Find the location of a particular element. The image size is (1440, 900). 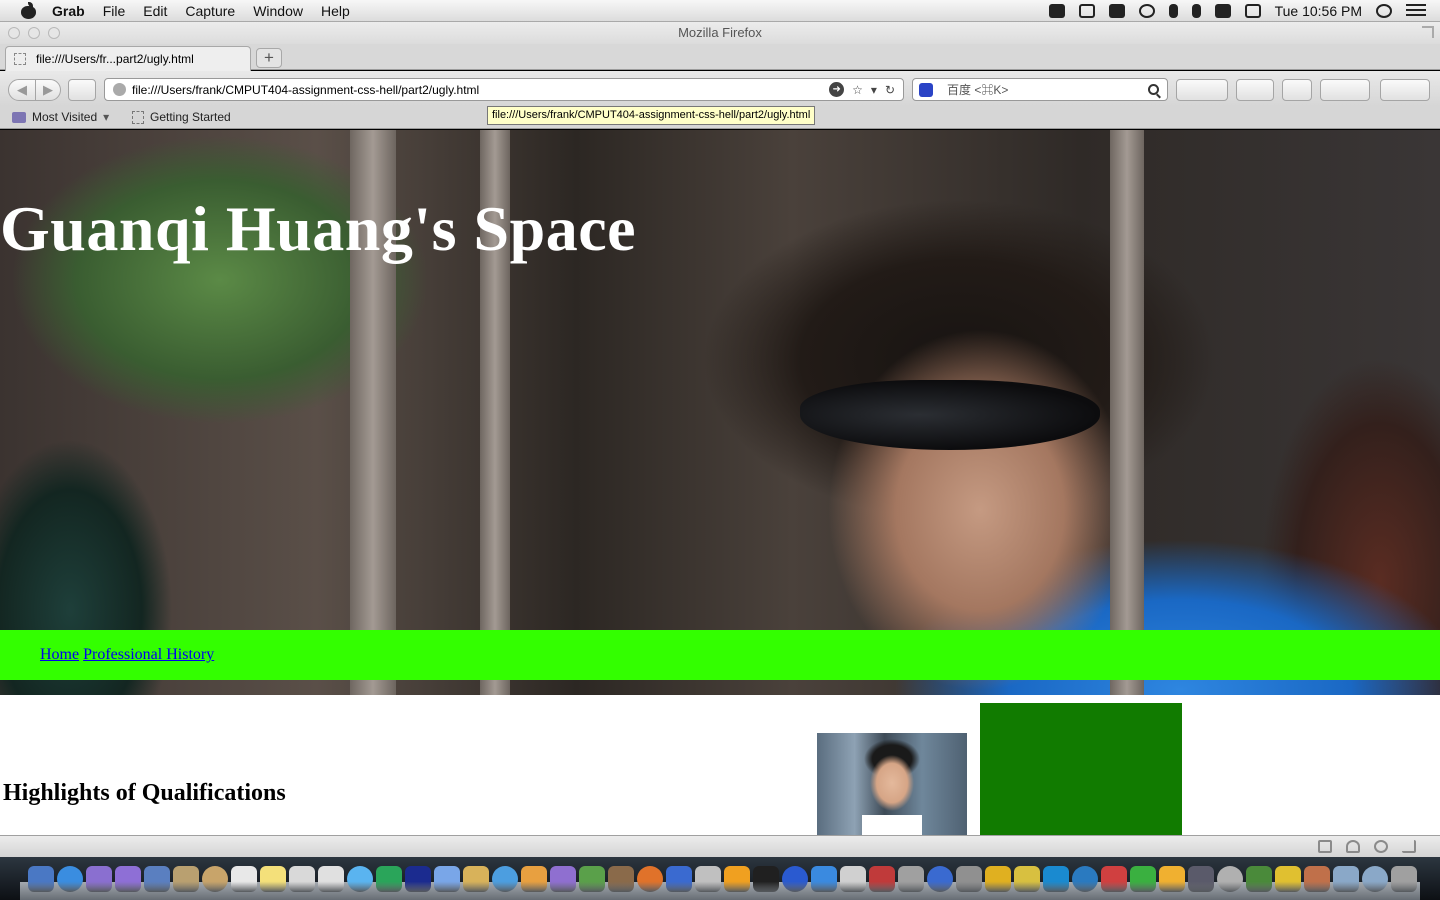

close-window-button is located at coordinates (14, 33).